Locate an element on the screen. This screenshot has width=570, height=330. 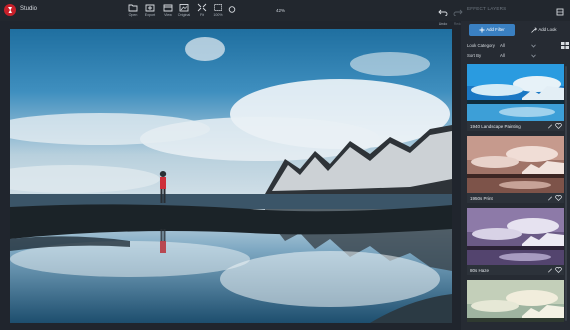
undo-button: Undo is located at coordinates (443, 14).